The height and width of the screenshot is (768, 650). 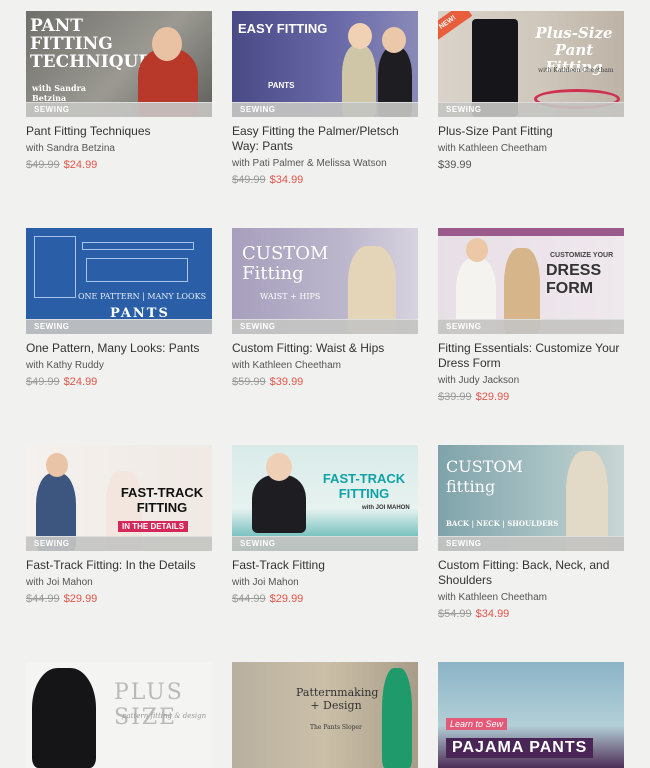 I want to click on course-thumbnail: CUSTOMIZE YOUR DRESS FORM SEWING, so click(x=531, y=281).